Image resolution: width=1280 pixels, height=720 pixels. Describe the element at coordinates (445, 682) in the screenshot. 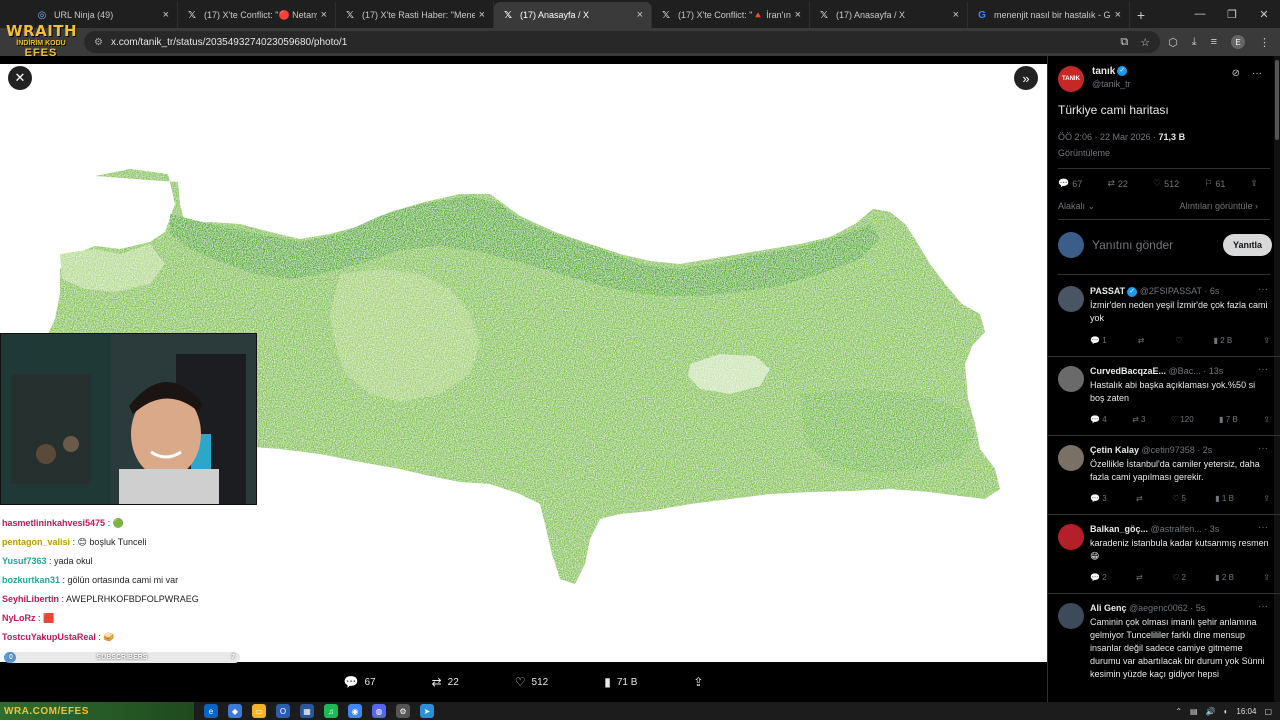

I see `repost-action: ⇄ 22` at that location.